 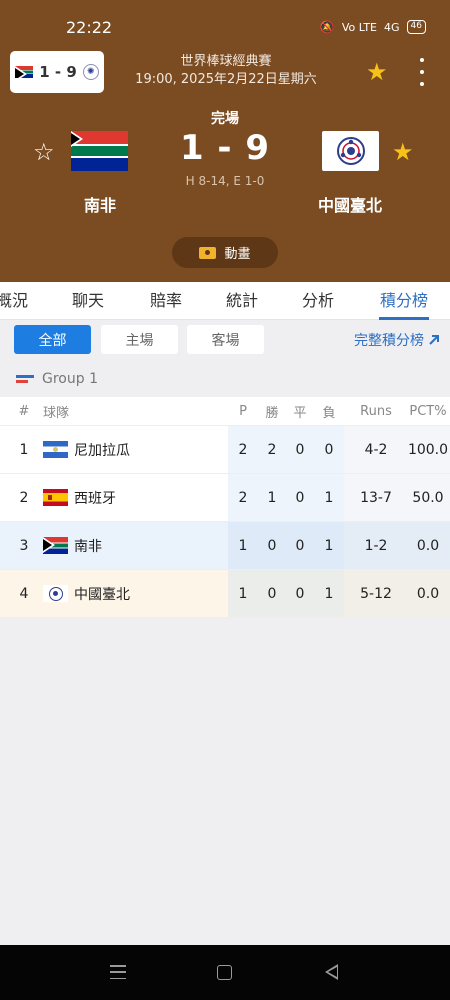 What do you see at coordinates (225, 379) in the screenshot?
I see `group-header: Group 1` at bounding box center [225, 379].